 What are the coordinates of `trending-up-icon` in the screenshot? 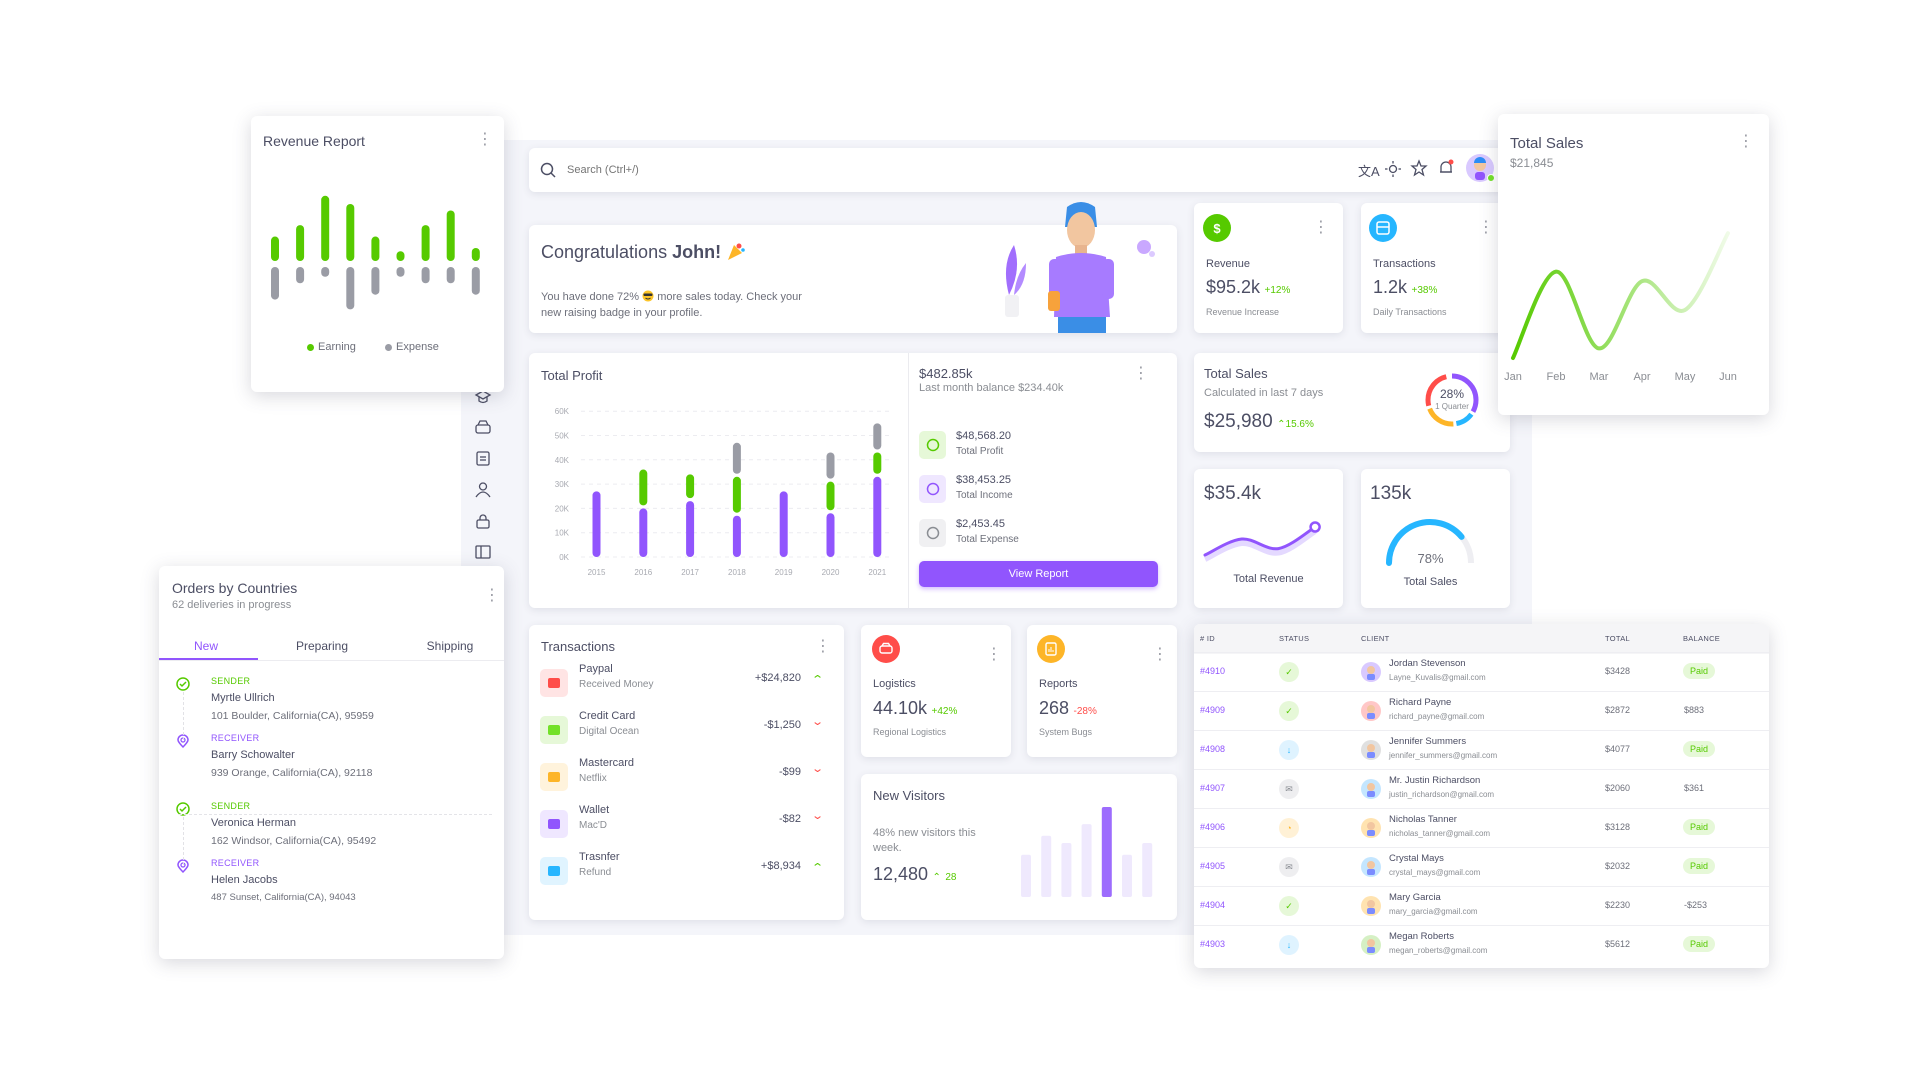 It's located at (554, 871).